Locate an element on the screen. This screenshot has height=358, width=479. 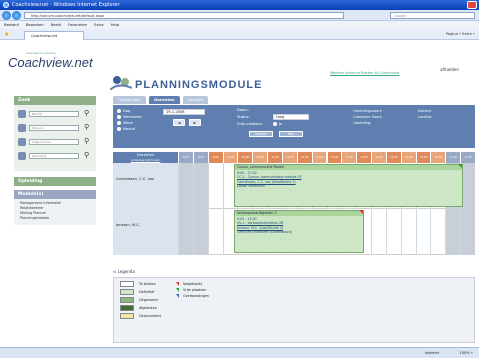
favorites-bar: ★ Coachview.net Pagina • Extra • is located at coordinates (239, 34).